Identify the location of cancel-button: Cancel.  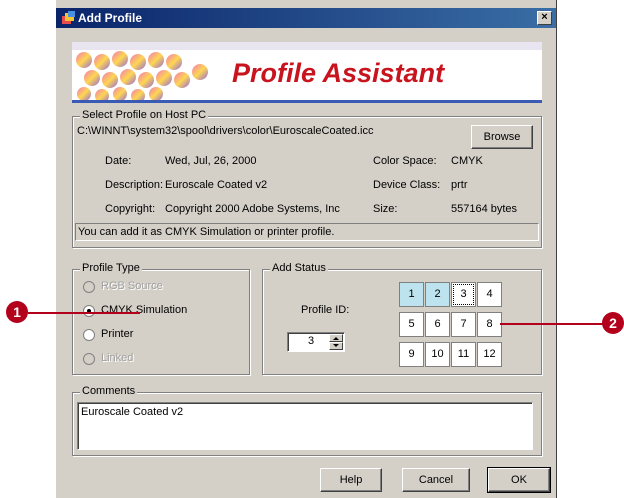
(436, 480).